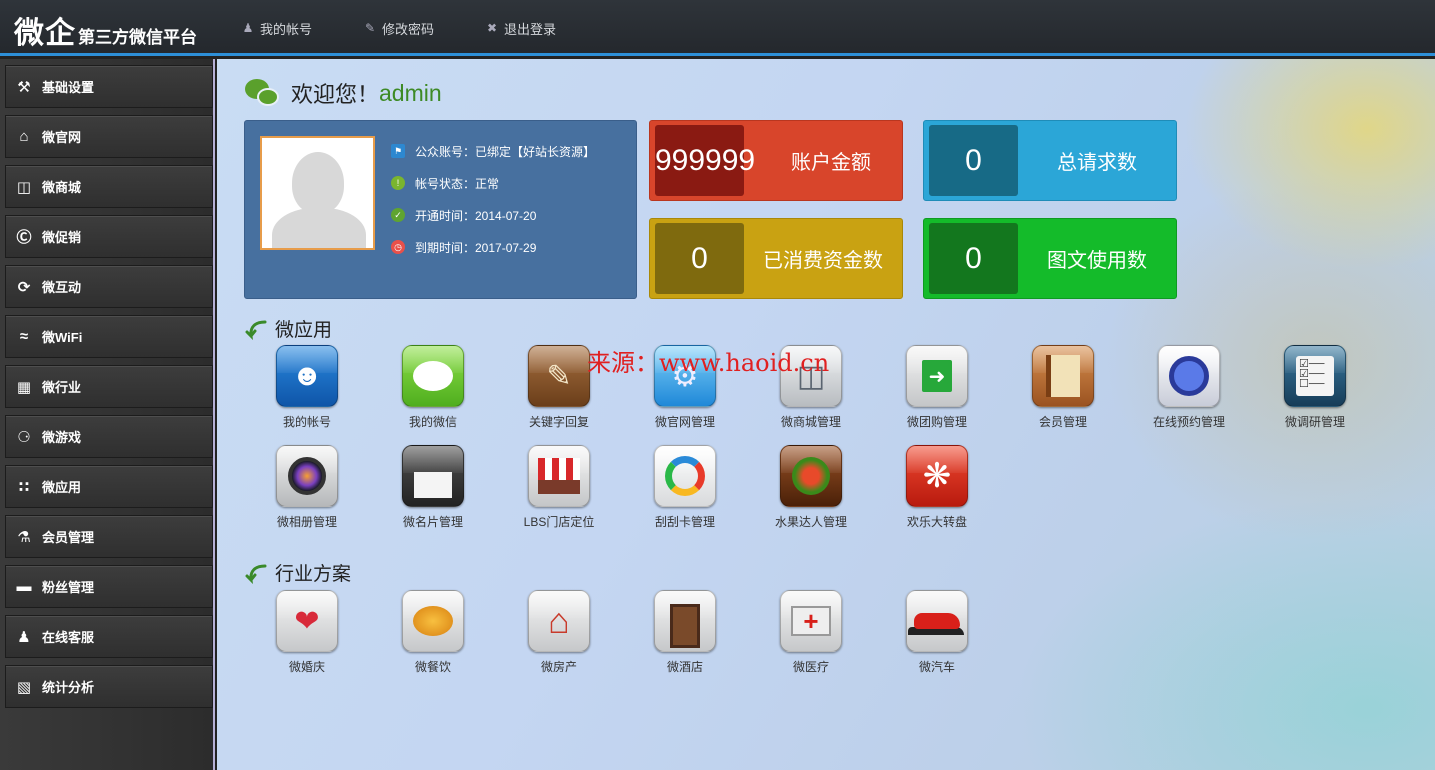 The image size is (1435, 770). Describe the element at coordinates (24, 437) in the screenshot. I see `gamepad-icon: ⚆` at that location.